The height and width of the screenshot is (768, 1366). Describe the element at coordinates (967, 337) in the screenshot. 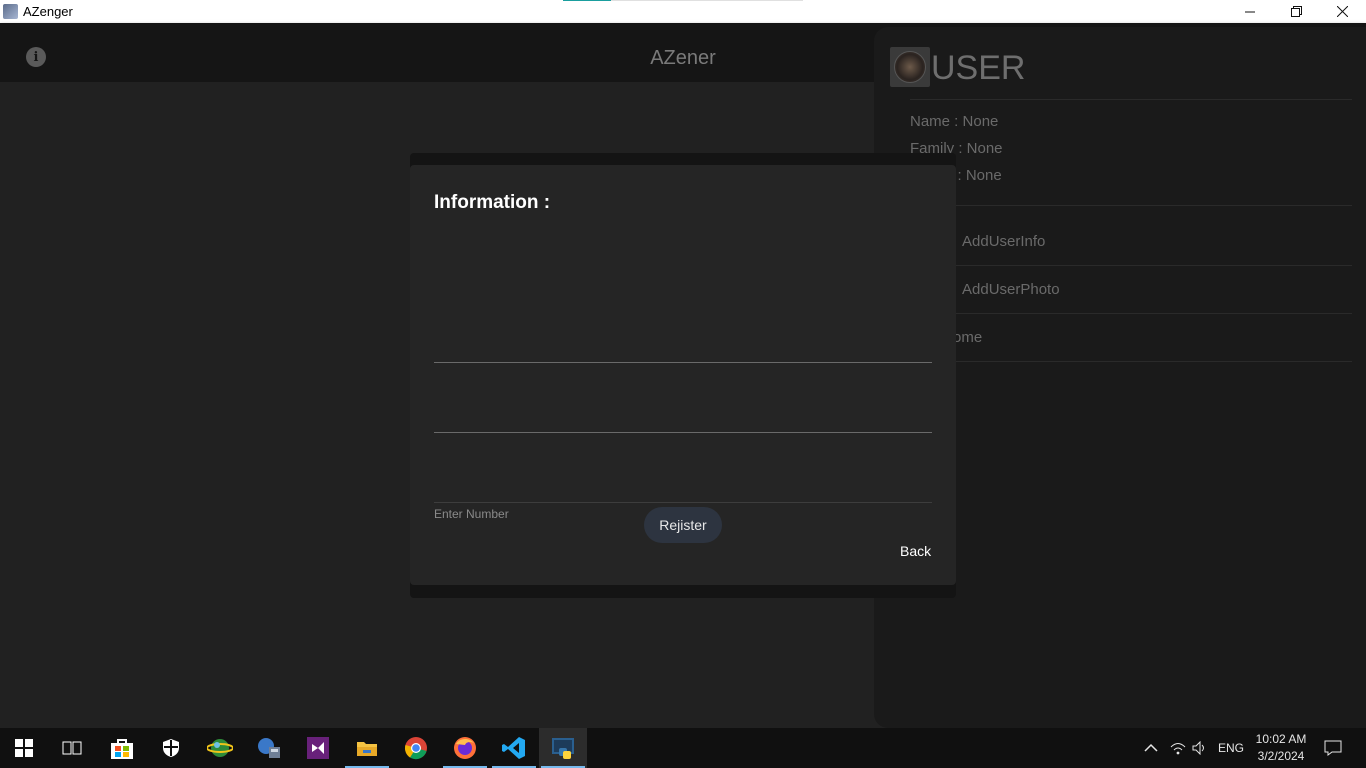

I see `drawer-item-home: ome` at that location.